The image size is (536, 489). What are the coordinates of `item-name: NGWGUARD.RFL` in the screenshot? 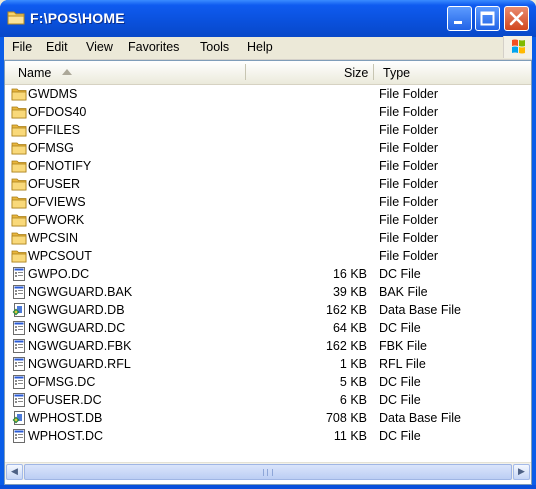 It's located at (79, 364).